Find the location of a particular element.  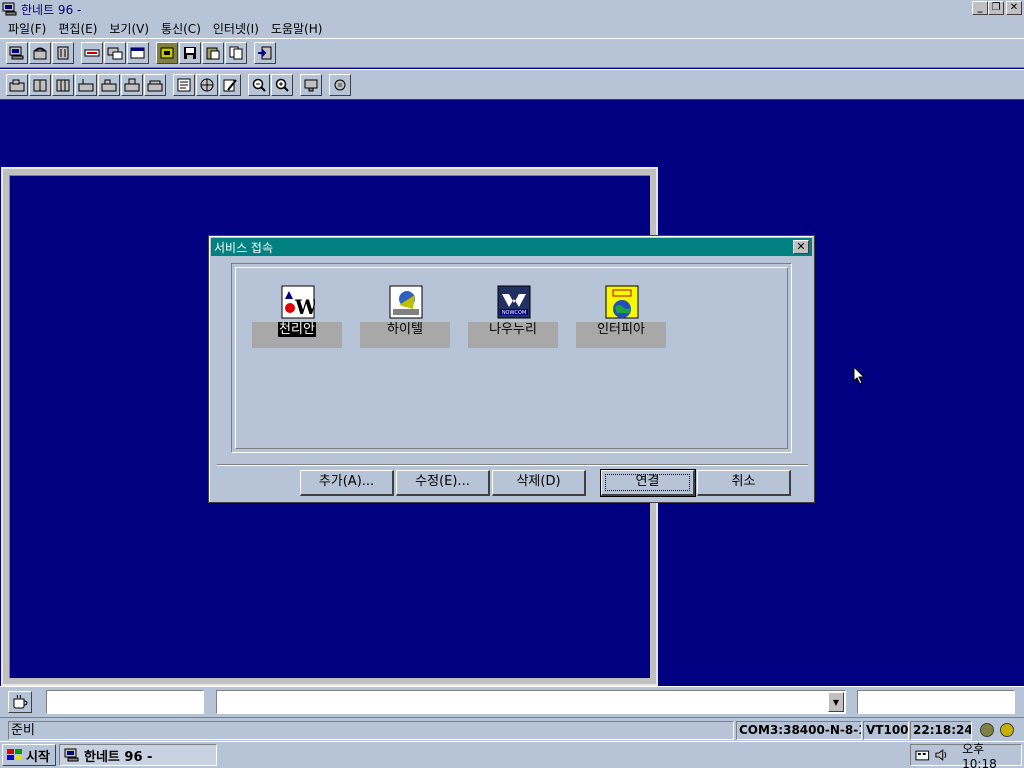

speaker-icon is located at coordinates (942, 755).